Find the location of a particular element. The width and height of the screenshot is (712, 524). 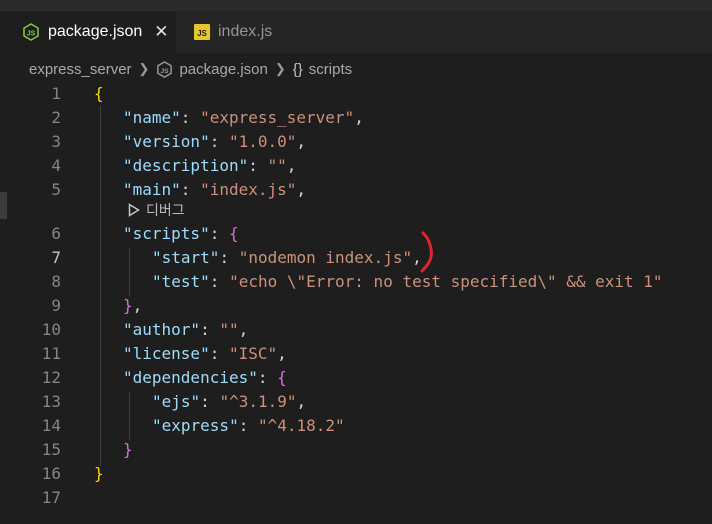

code-line: 16 } is located at coordinates (356, 474).